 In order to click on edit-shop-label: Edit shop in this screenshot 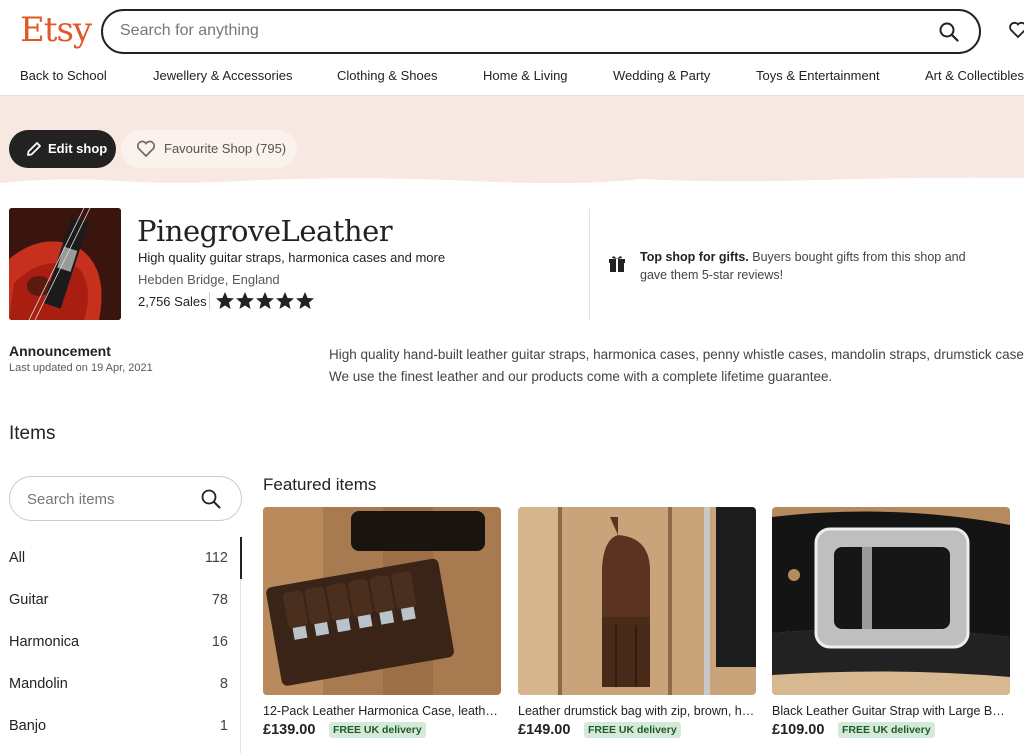, I will do `click(78, 148)`.